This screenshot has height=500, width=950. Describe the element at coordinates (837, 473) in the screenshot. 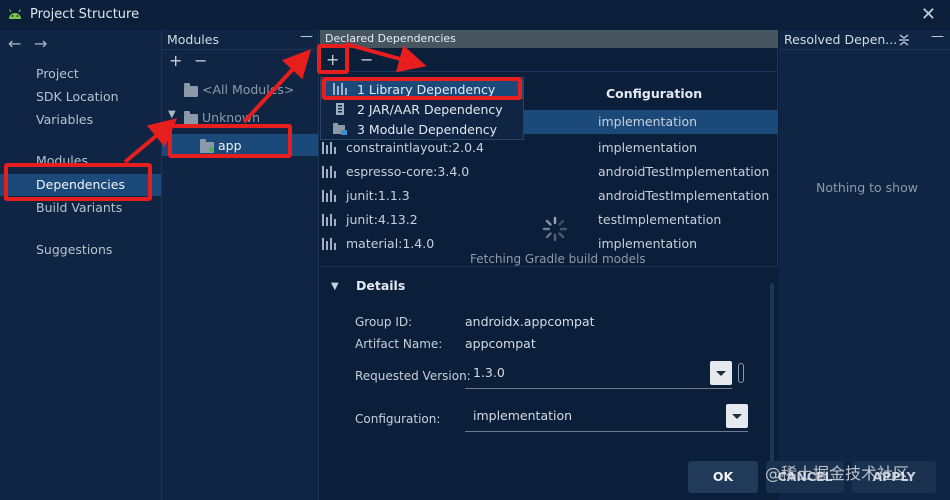

I see `watermark-text: @稀土掘金技术社区` at that location.